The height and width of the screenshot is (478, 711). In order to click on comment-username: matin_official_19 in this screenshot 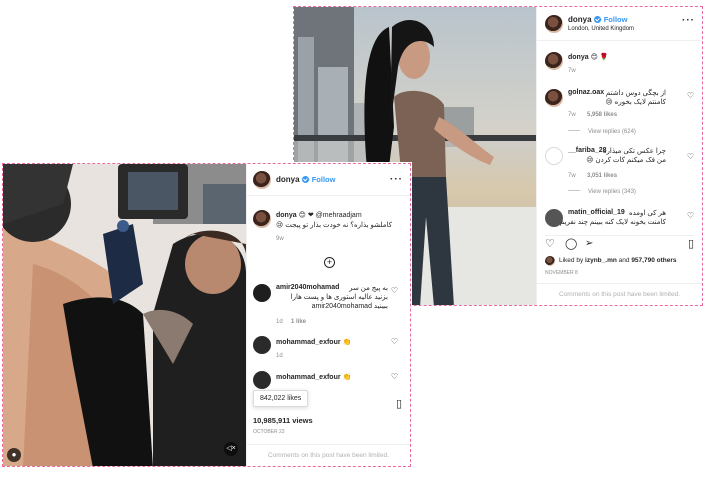, I will do `click(596, 212)`.